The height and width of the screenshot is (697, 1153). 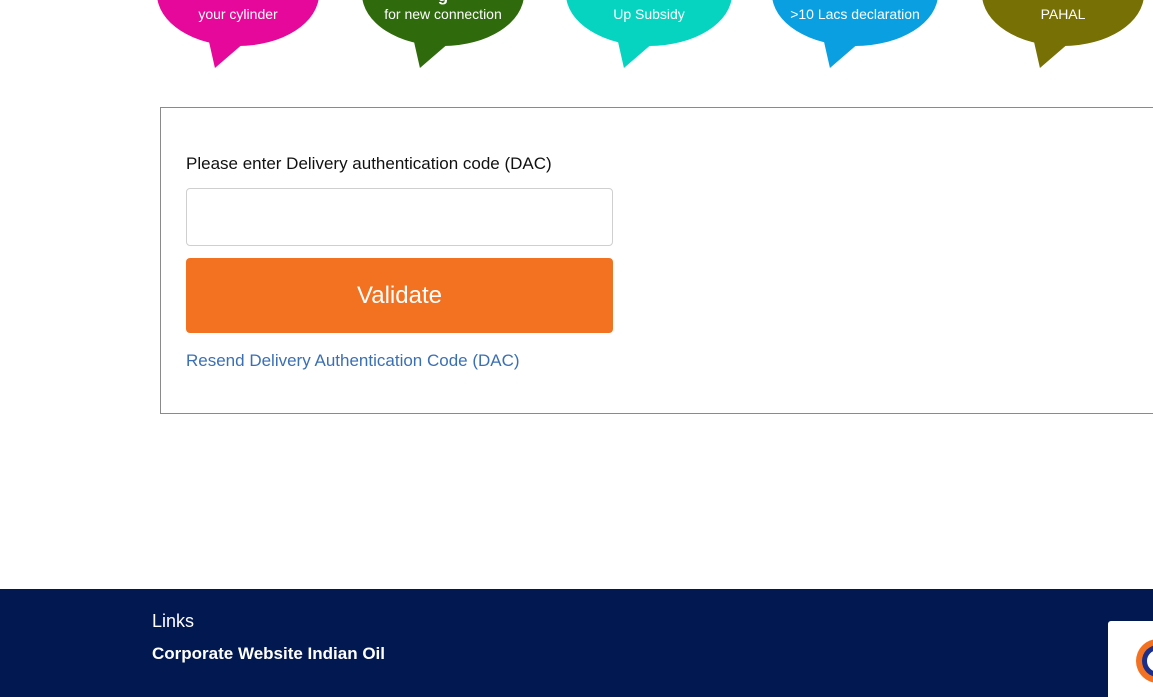 I want to click on footer-links-heading: Links, so click(x=173, y=621).